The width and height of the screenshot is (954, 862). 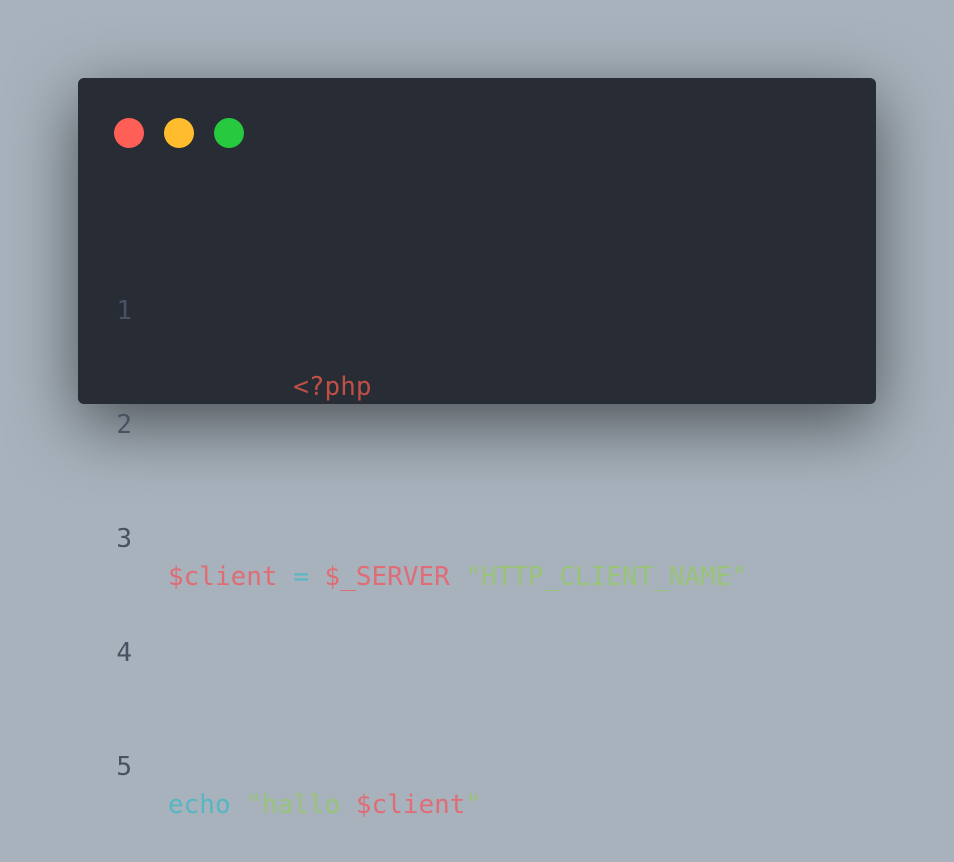 I want to click on code-token: "HTTP_CLIENT_NAME", so click(x=606, y=577).